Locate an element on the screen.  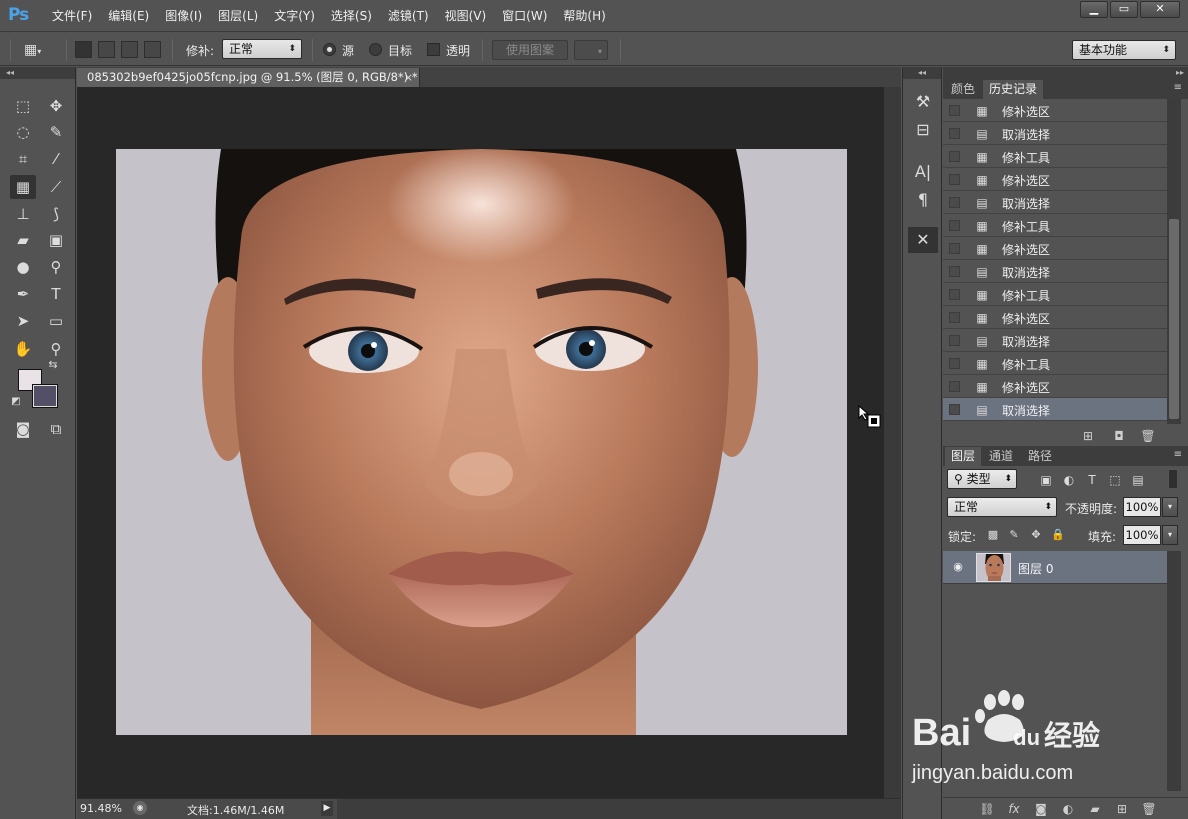
tab-color: 颜色 is located at coordinates (963, 89).